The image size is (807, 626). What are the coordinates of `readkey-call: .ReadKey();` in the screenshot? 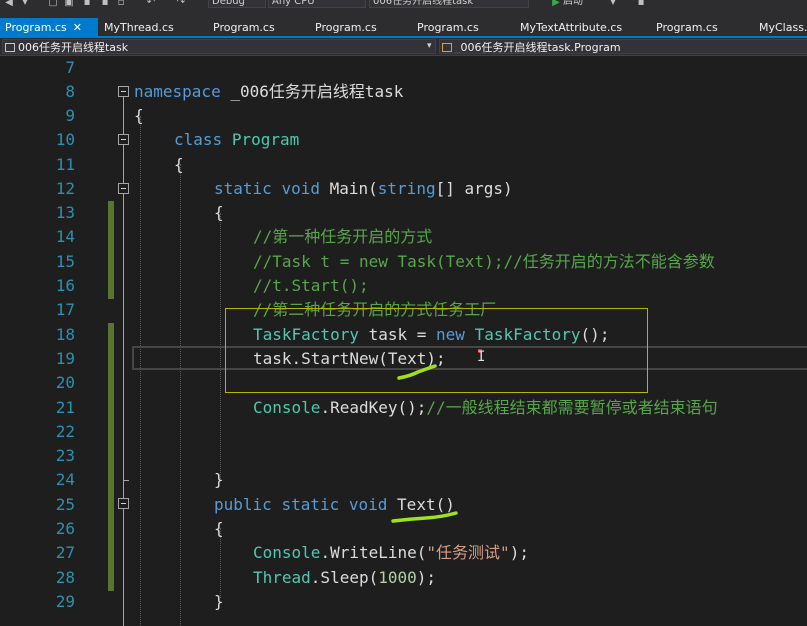 It's located at (373, 407).